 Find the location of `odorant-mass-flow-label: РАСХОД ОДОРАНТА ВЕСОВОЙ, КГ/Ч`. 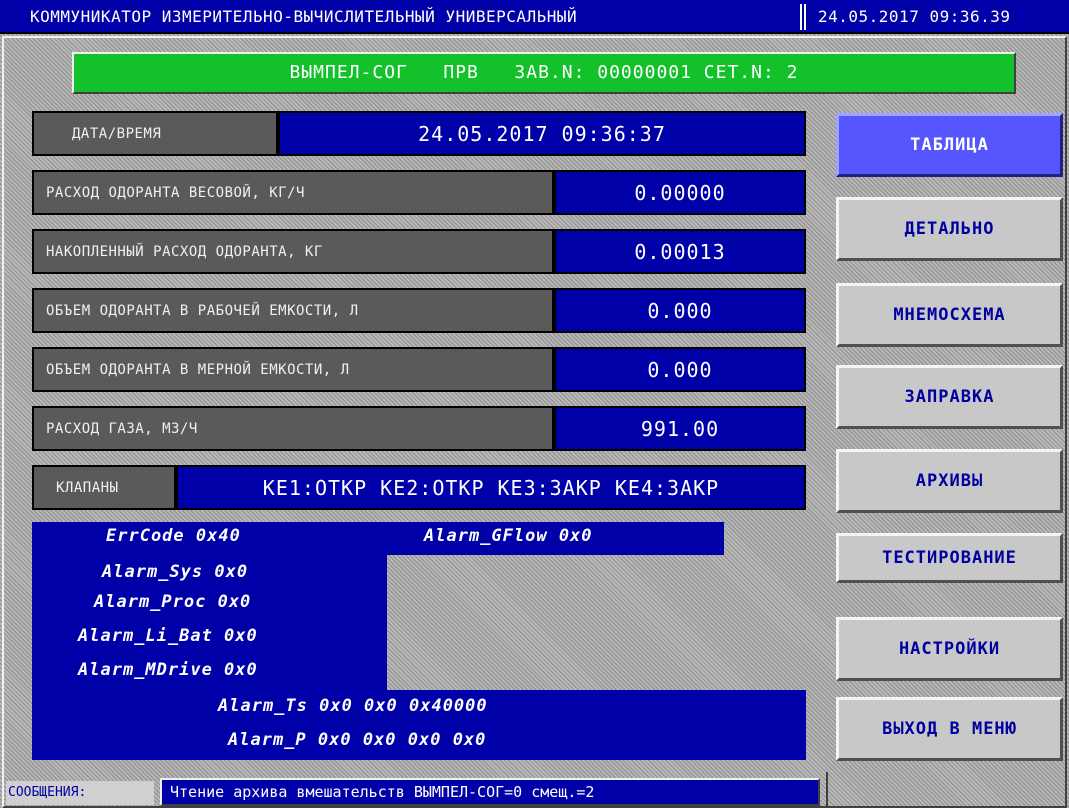

odorant-mass-flow-label: РАСХОД ОДОРАНТА ВЕСОВОЙ, КГ/Ч is located at coordinates (293, 192).